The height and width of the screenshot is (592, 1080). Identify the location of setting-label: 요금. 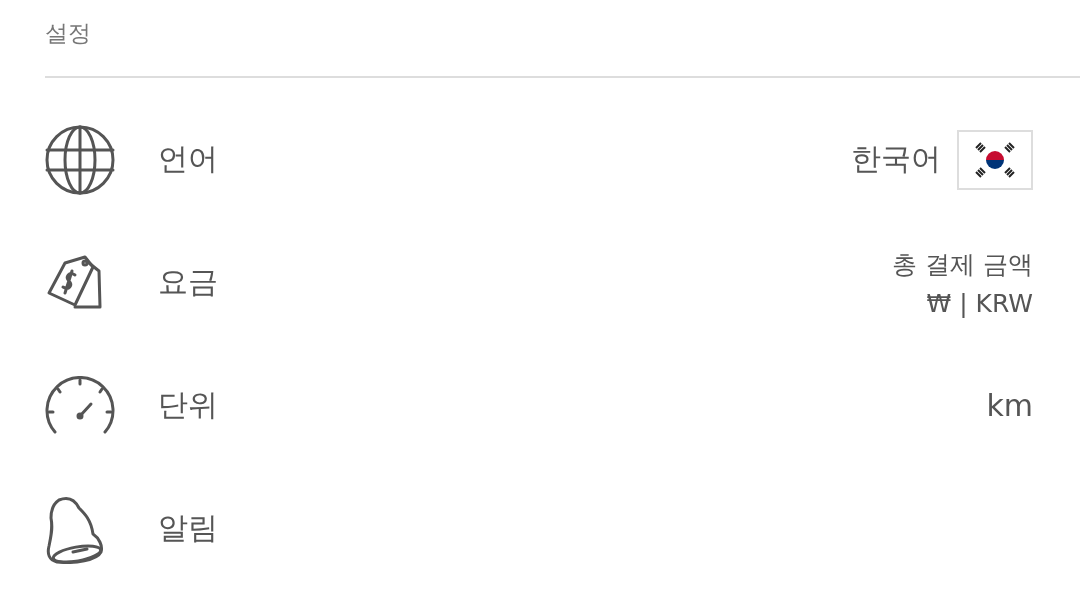
(525, 282).